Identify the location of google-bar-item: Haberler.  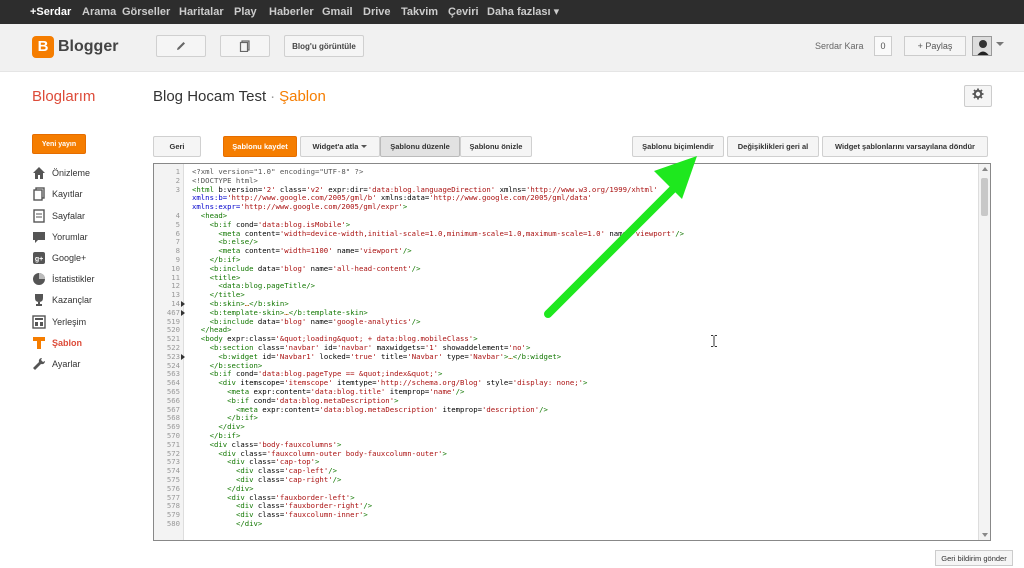
(291, 12).